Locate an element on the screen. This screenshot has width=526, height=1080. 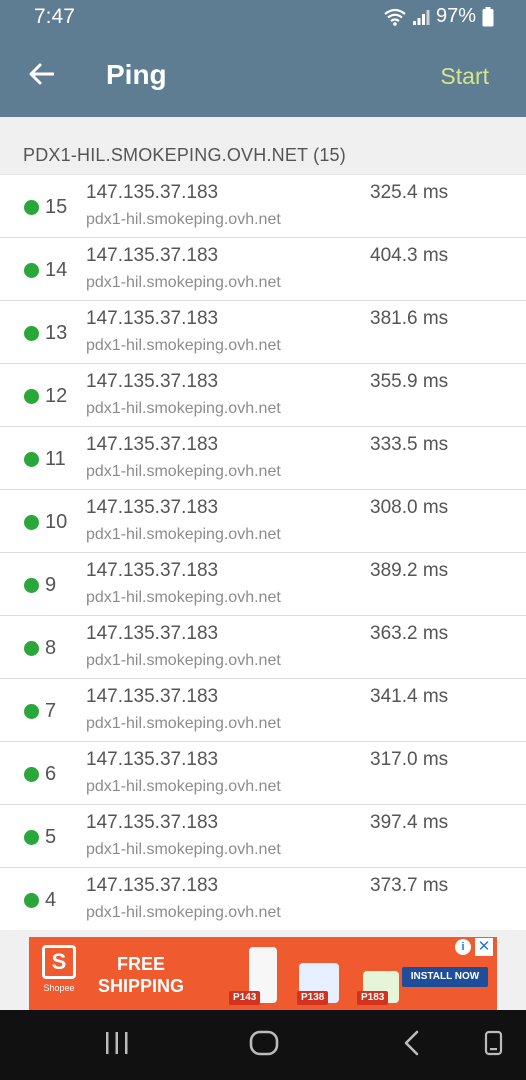
start-button: Start is located at coordinates (464, 76).